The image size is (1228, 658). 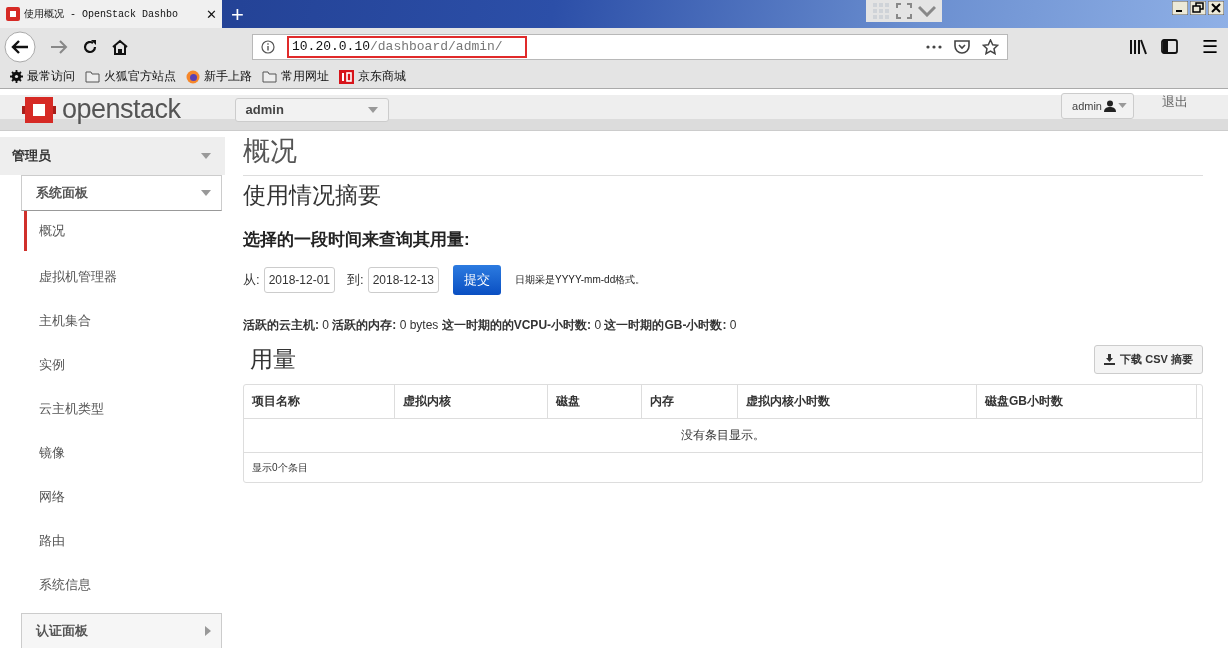 I want to click on menu-button: ☰, so click(x=1209, y=46).